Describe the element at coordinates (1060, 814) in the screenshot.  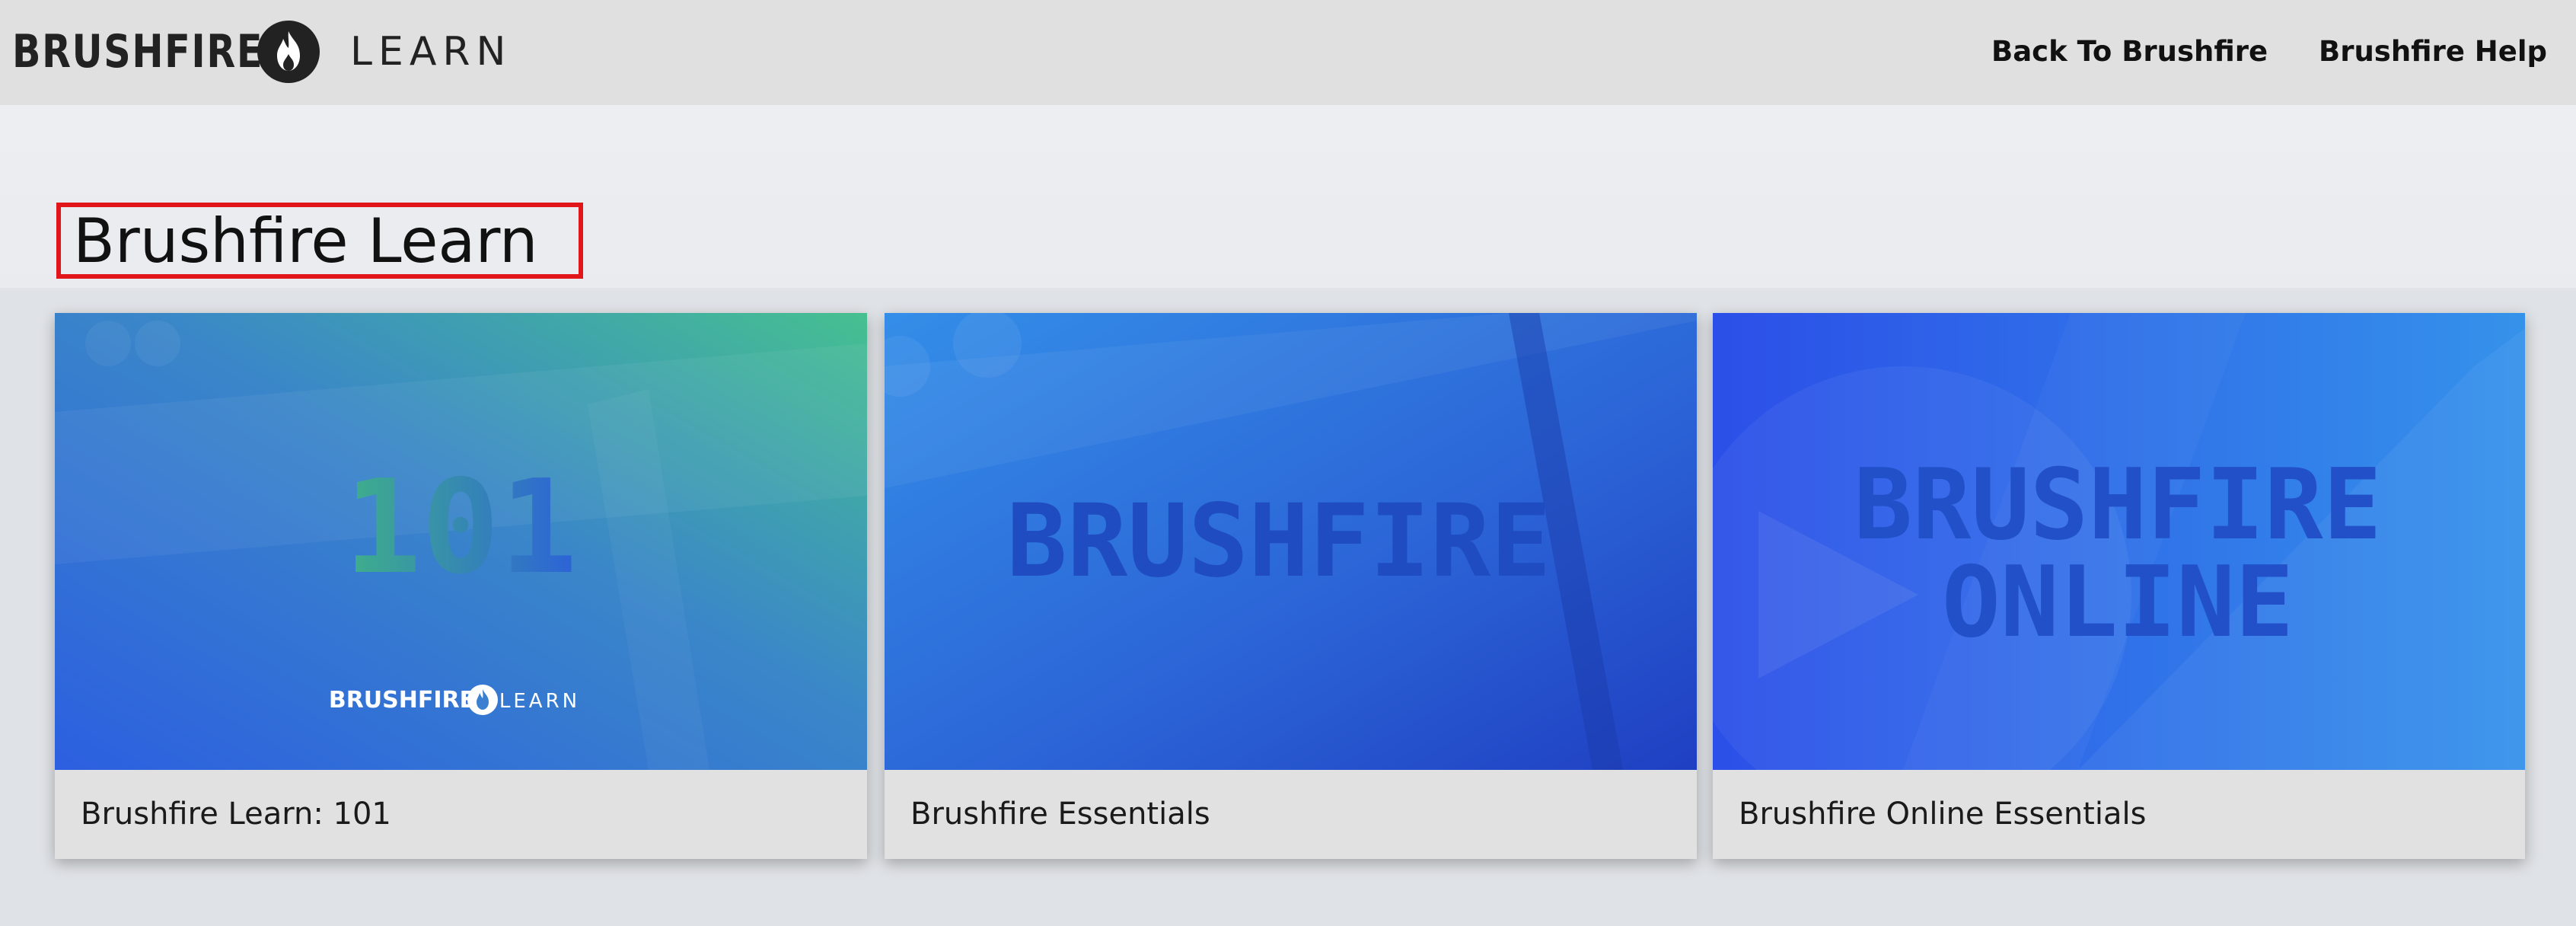
I see `course-title: Brushfire Essentials` at that location.